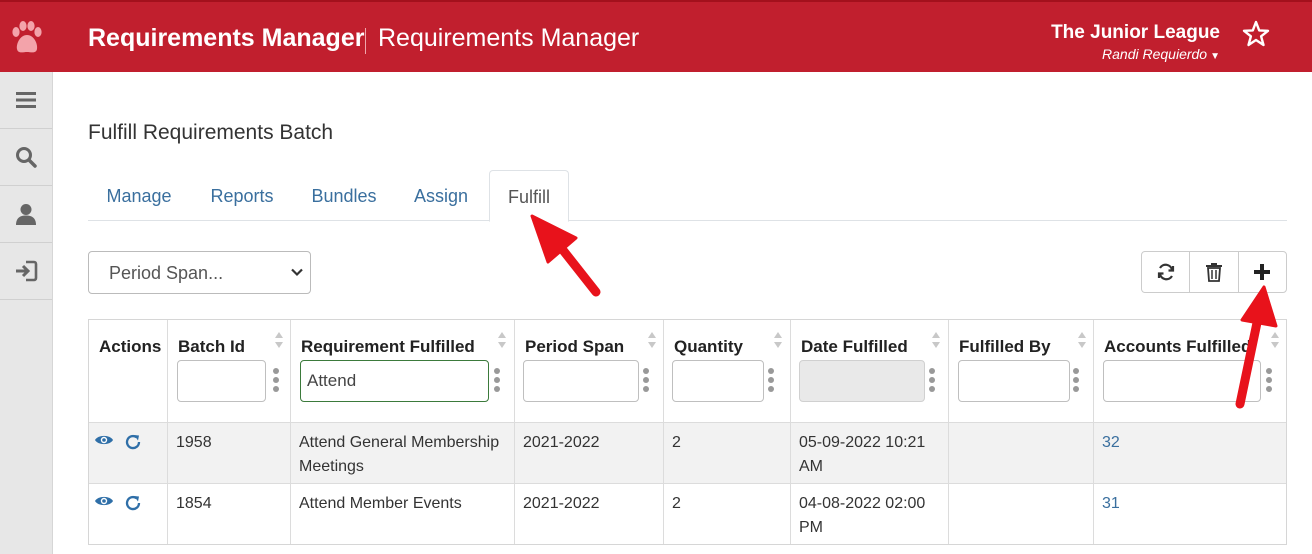 The height and width of the screenshot is (554, 1312). I want to click on user-menu: Randi Requierdo ▼, so click(1161, 54).